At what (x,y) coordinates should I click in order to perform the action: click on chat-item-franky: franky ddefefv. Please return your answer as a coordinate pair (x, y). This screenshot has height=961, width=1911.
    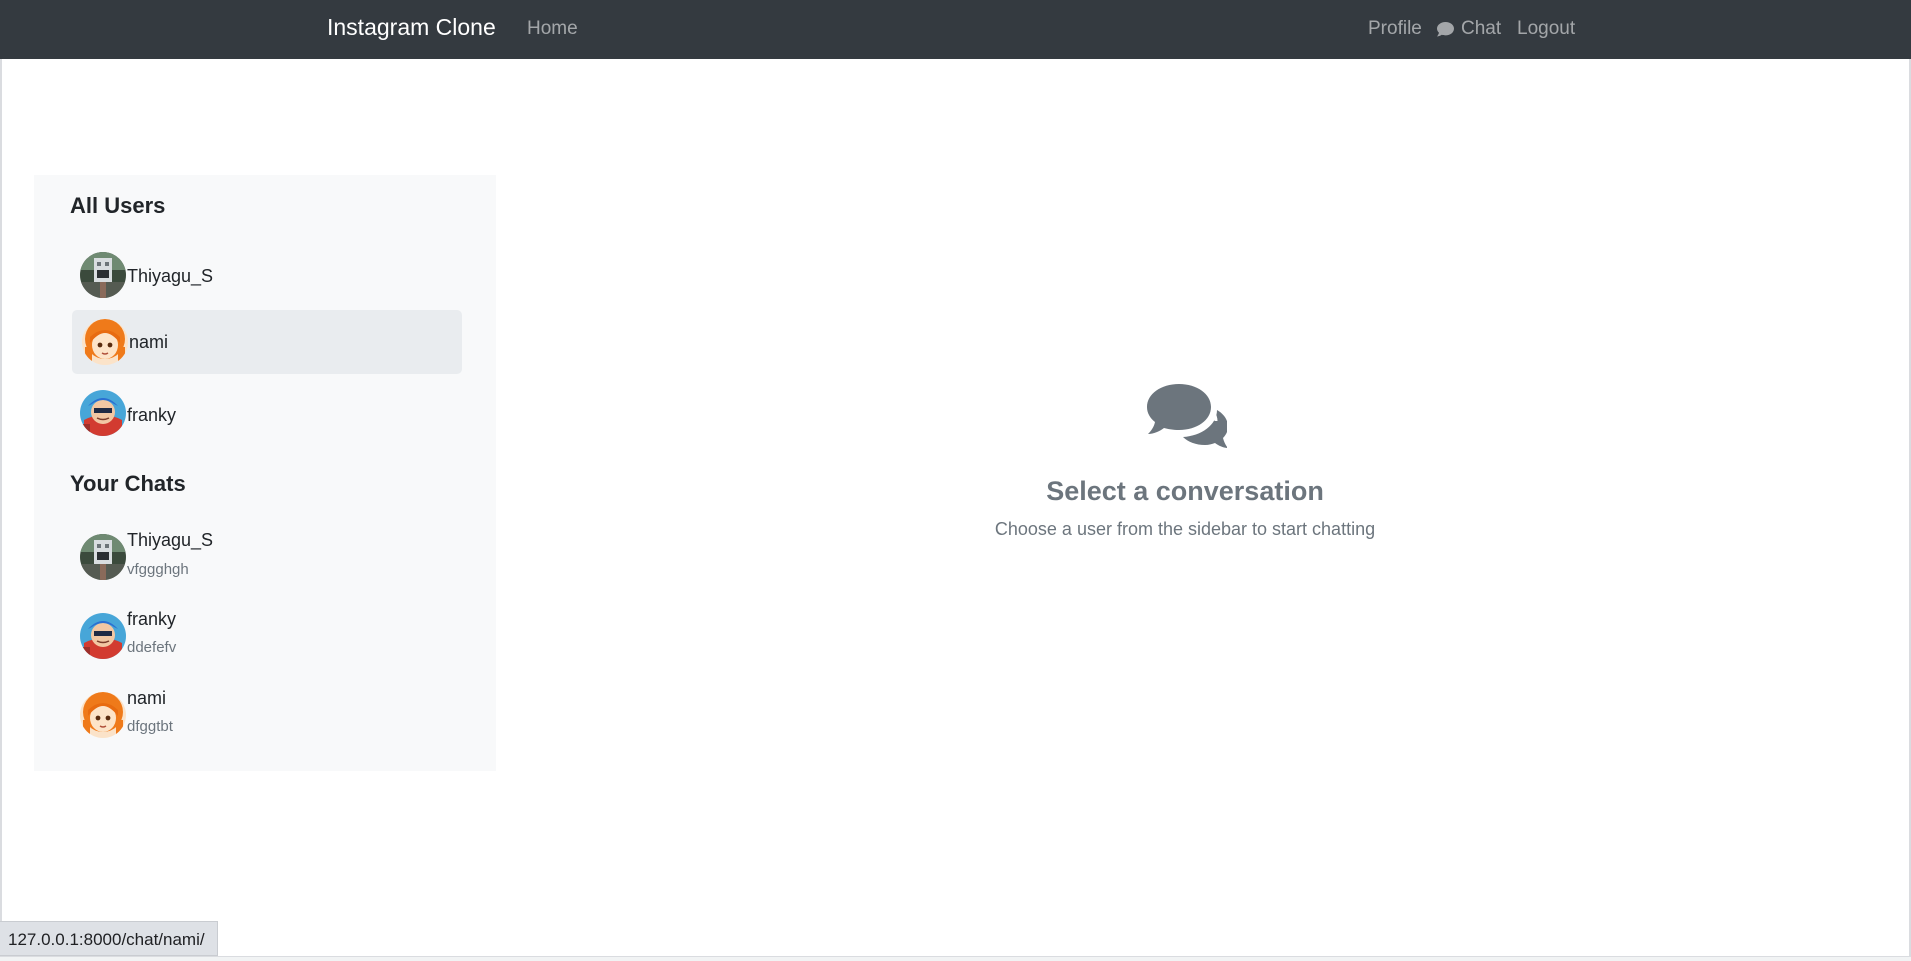
    Looking at the image, I should click on (267, 640).